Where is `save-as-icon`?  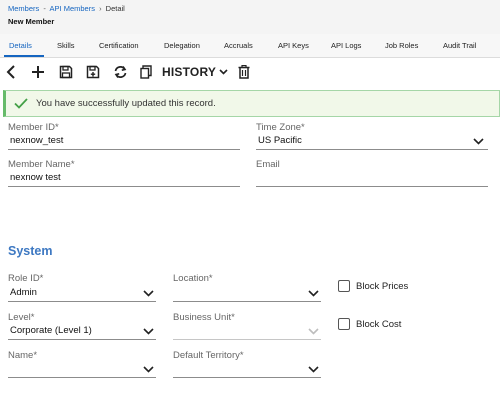 save-as-icon is located at coordinates (93, 72).